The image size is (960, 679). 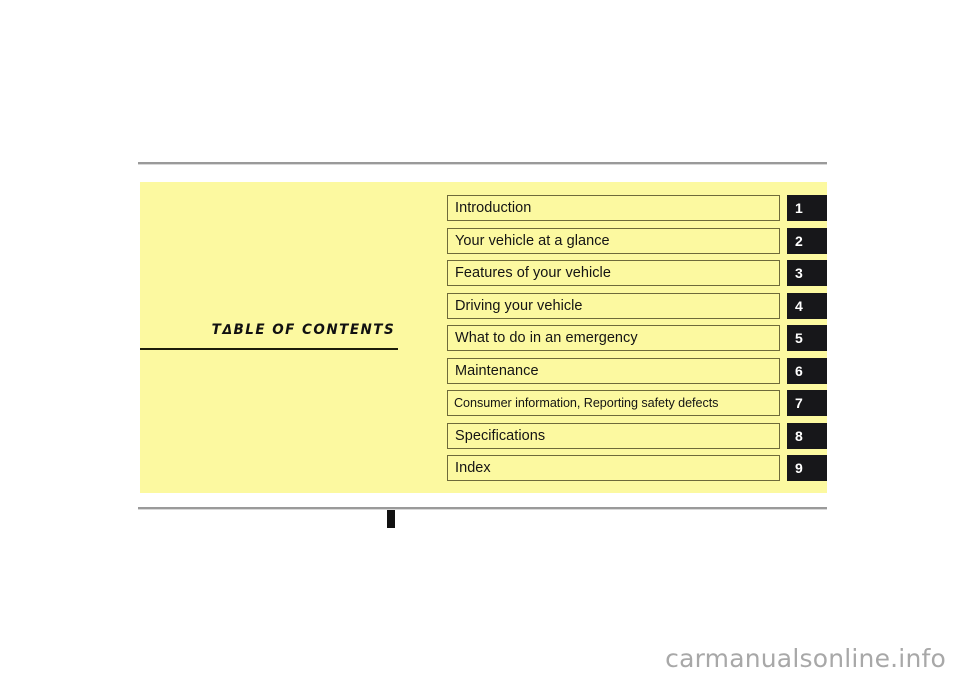 I want to click on list-item: What to do in an emergency 5, so click(x=637, y=338).